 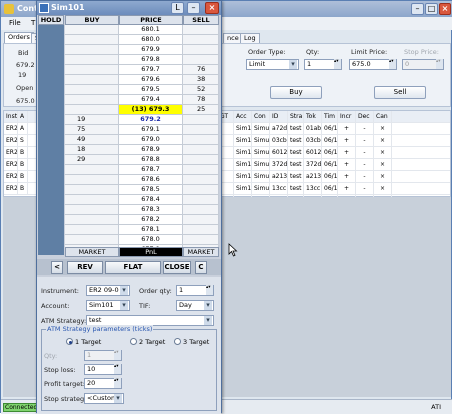 I want to click on close-position-button: CLOSE, so click(x=177, y=267).